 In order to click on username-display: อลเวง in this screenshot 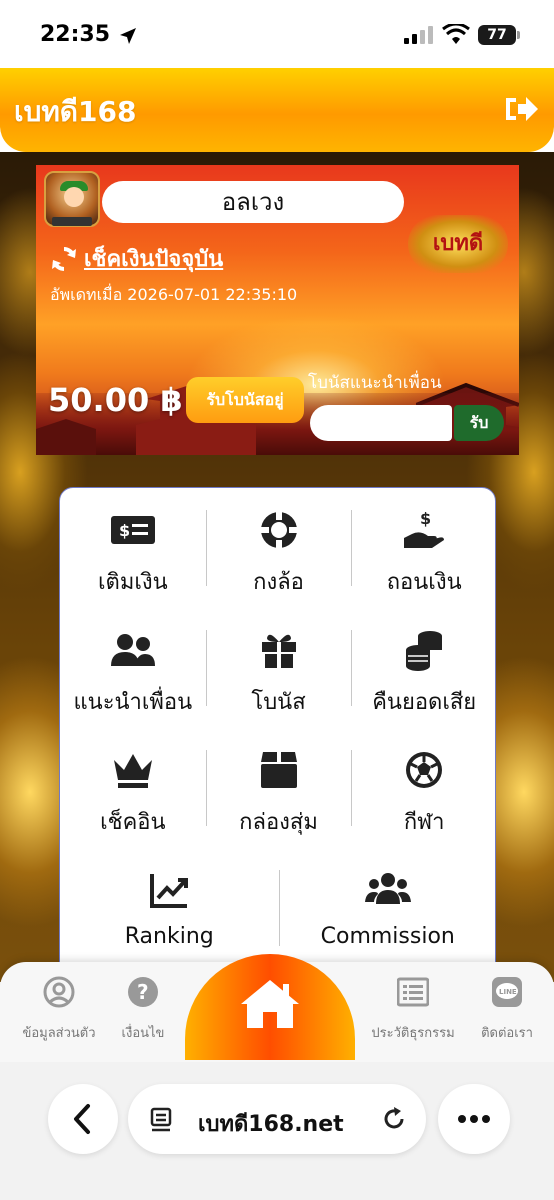, I will do `click(253, 202)`.